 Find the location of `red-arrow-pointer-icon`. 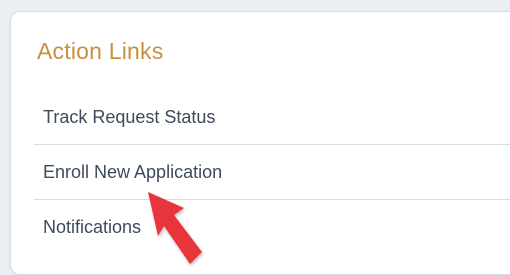

red-arrow-pointer-icon is located at coordinates (175, 228).